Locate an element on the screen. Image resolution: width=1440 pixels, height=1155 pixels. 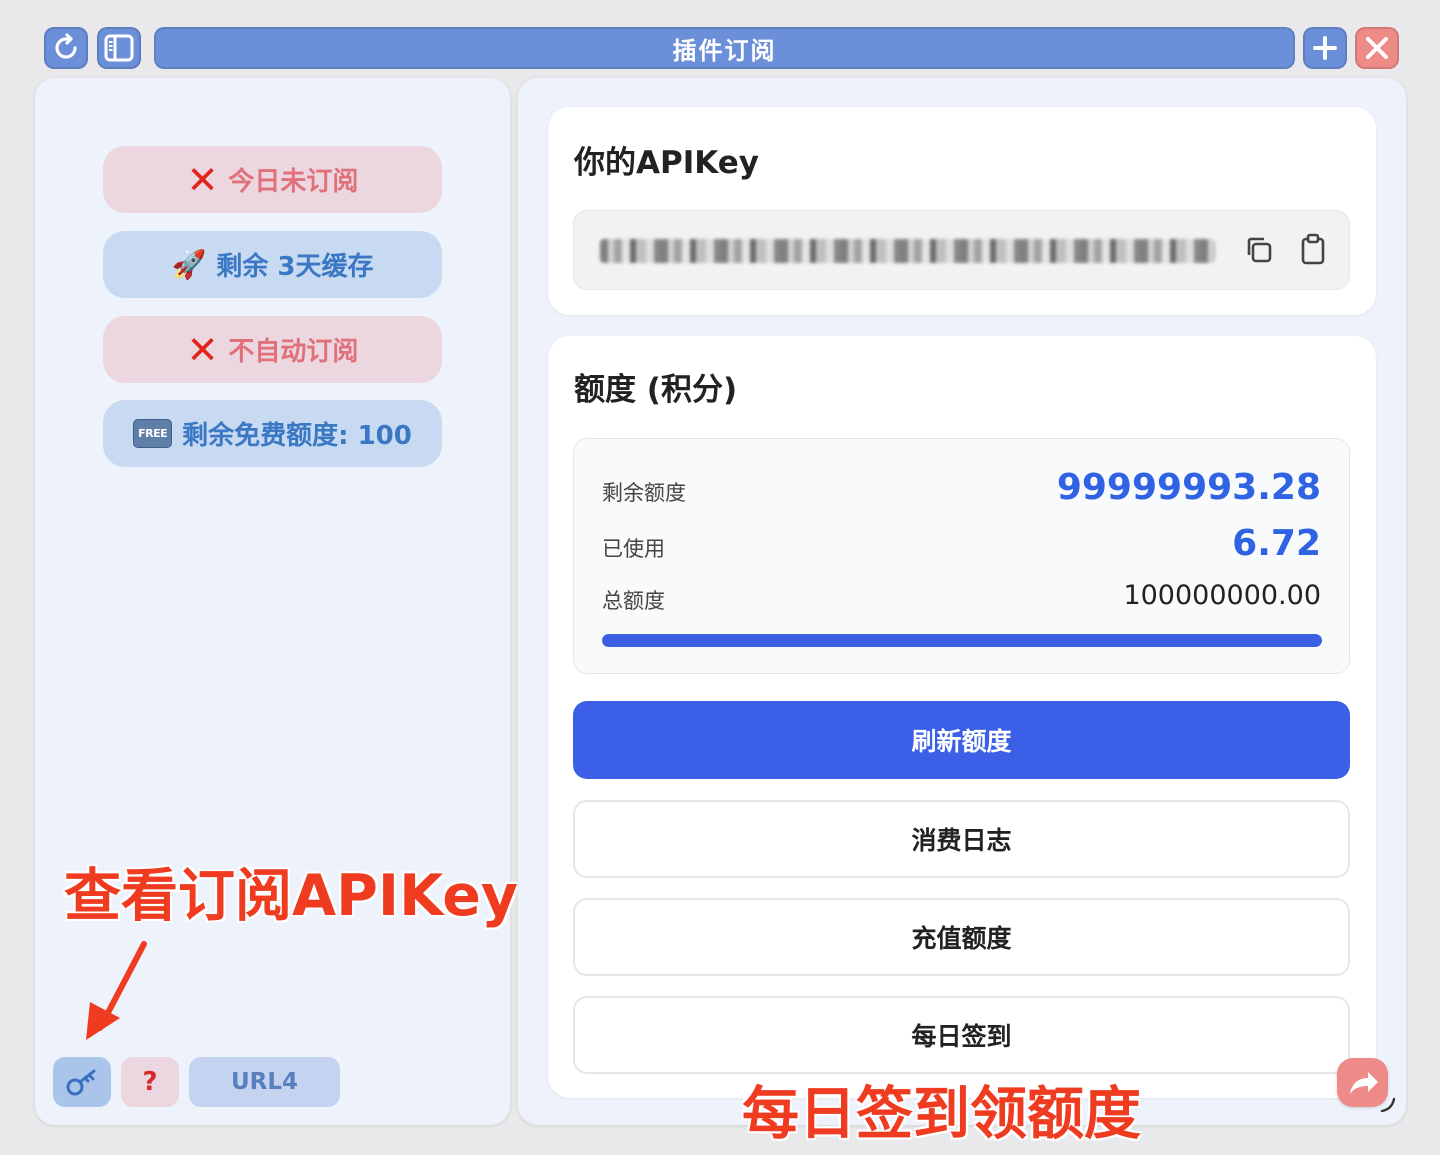
subscription-status-pill: ✕ 今日未订阅 is located at coordinates (272, 179).